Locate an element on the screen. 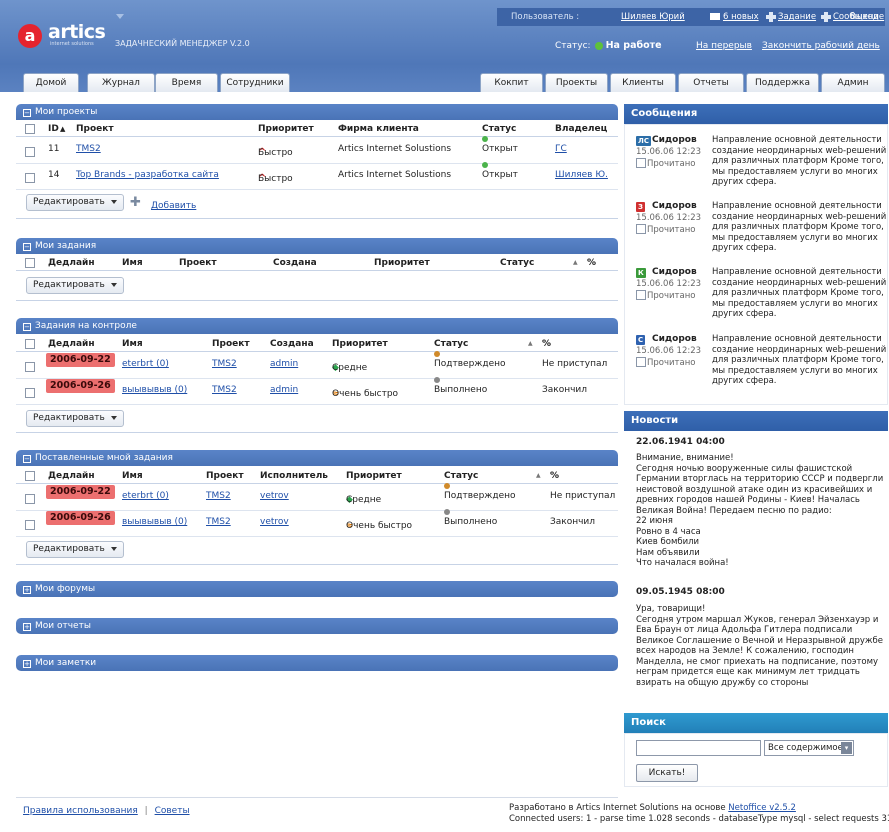 This screenshot has width=889, height=832. search-input is located at coordinates (698, 748).